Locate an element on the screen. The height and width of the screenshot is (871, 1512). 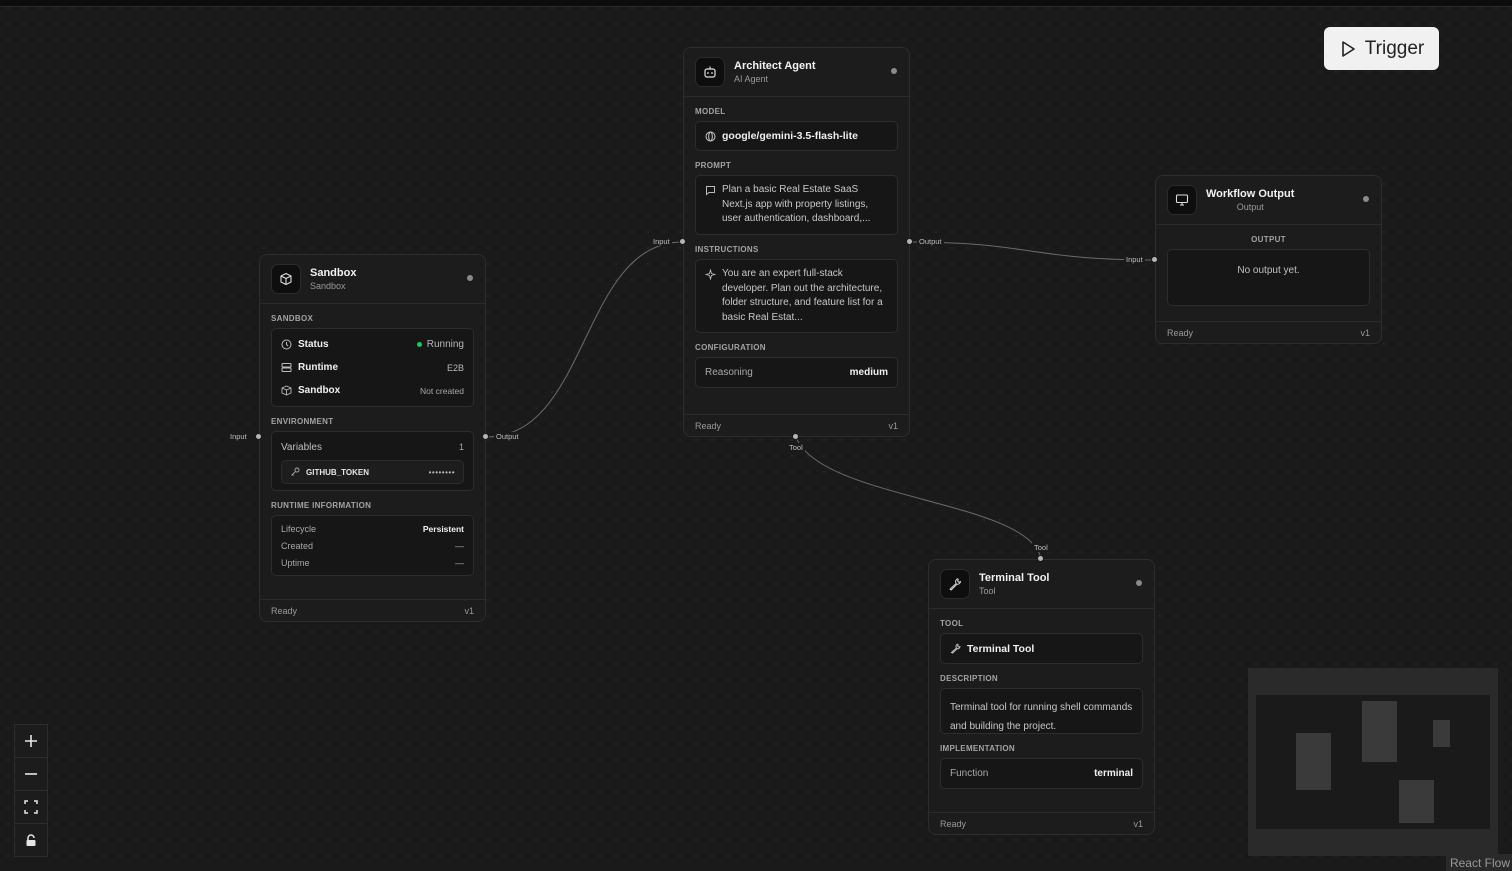
variables-row: Variables 1 is located at coordinates (372, 447).